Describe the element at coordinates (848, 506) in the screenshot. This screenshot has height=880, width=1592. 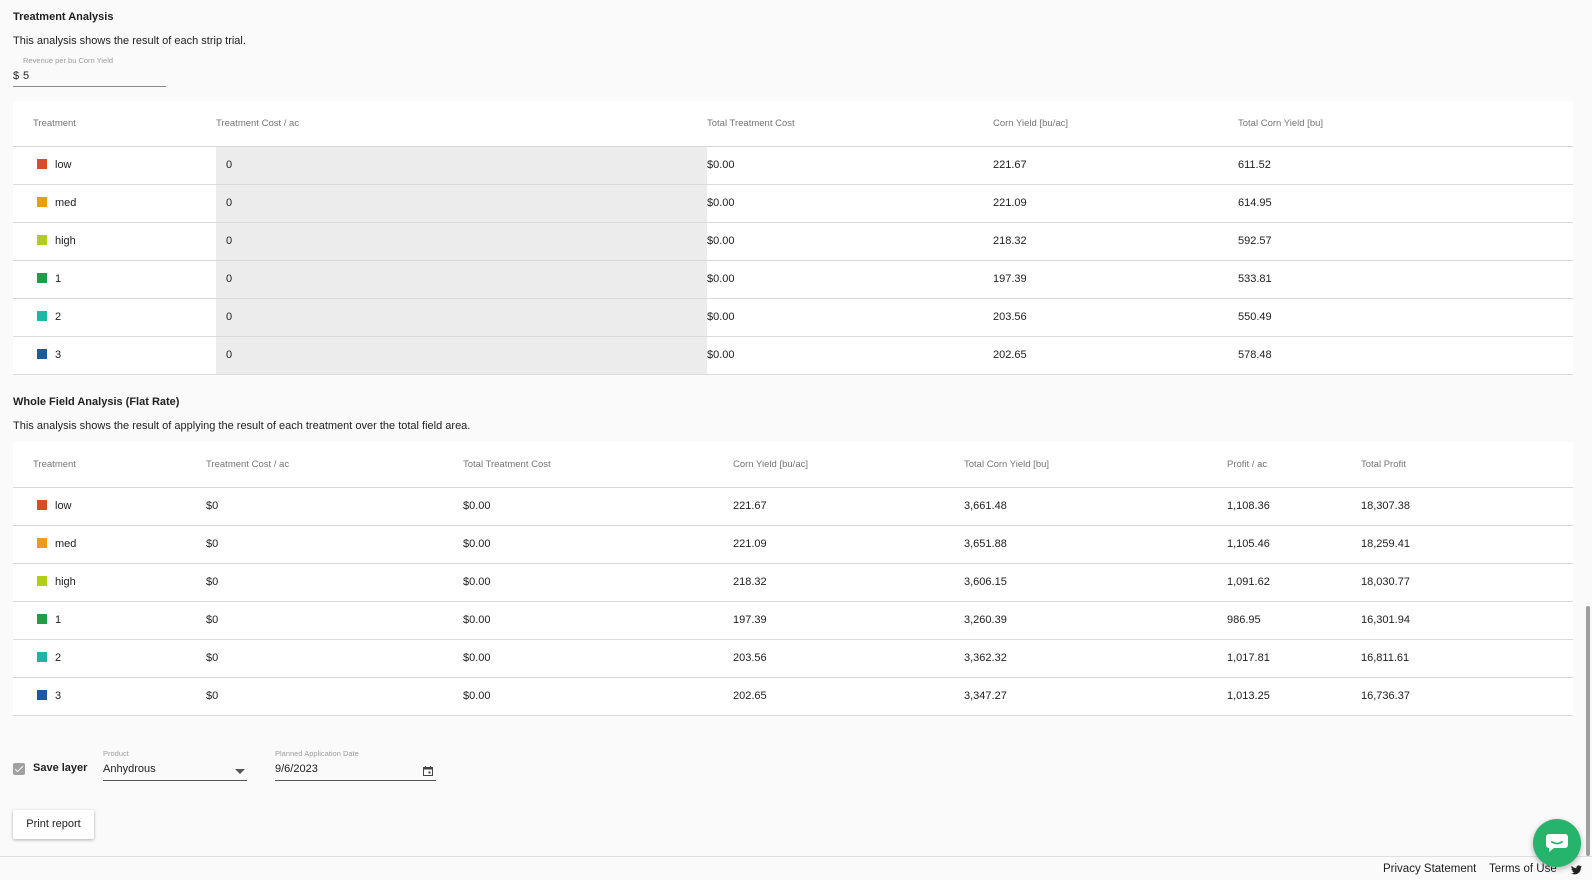
I see `corn-yield: 221.67` at that location.